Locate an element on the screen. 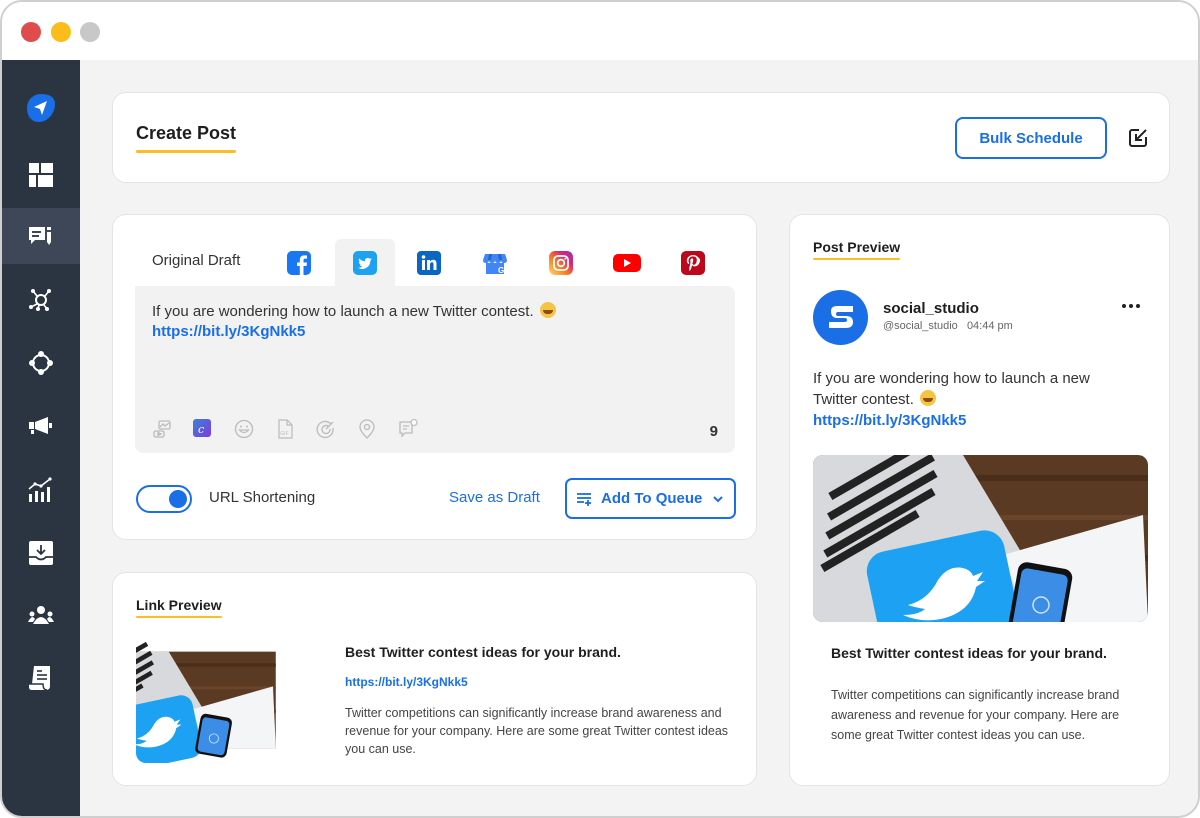  sidebar-item-inbox is located at coordinates (41, 553).